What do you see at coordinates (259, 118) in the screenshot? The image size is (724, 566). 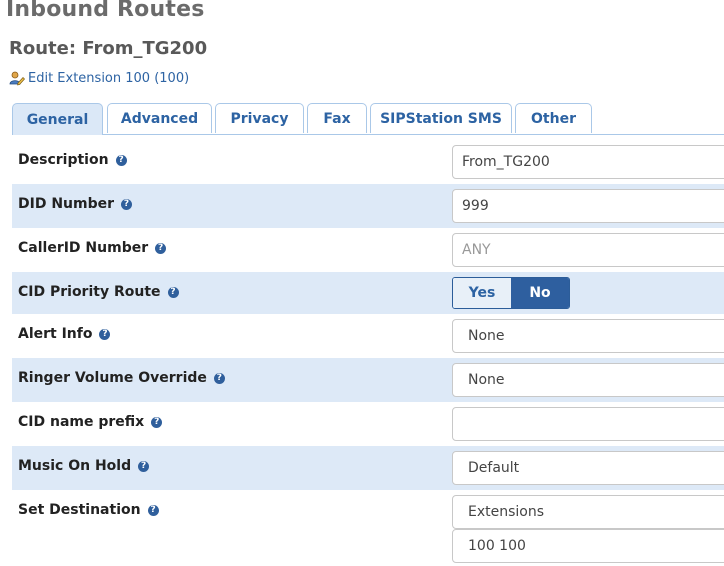 I see `tab-privacy: Privacy` at bounding box center [259, 118].